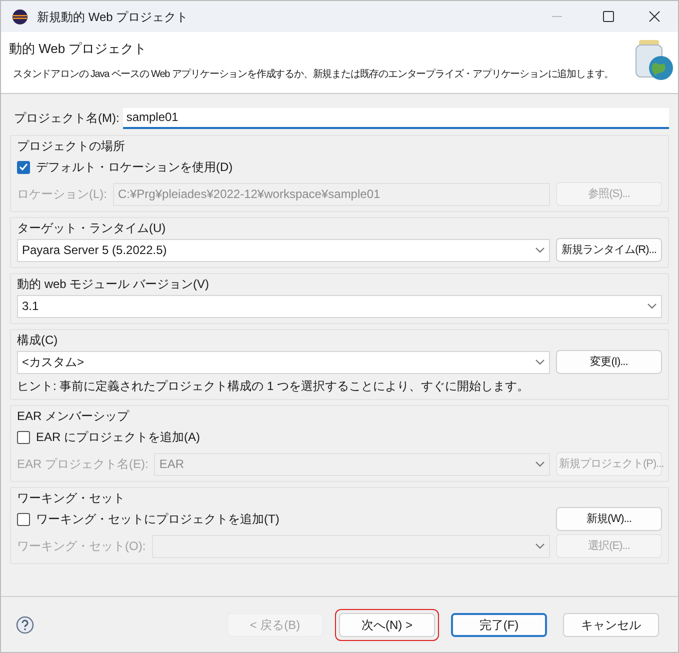  Describe the element at coordinates (92, 228) in the screenshot. I see `group-title: ターゲット・ランタイム(U)` at that location.